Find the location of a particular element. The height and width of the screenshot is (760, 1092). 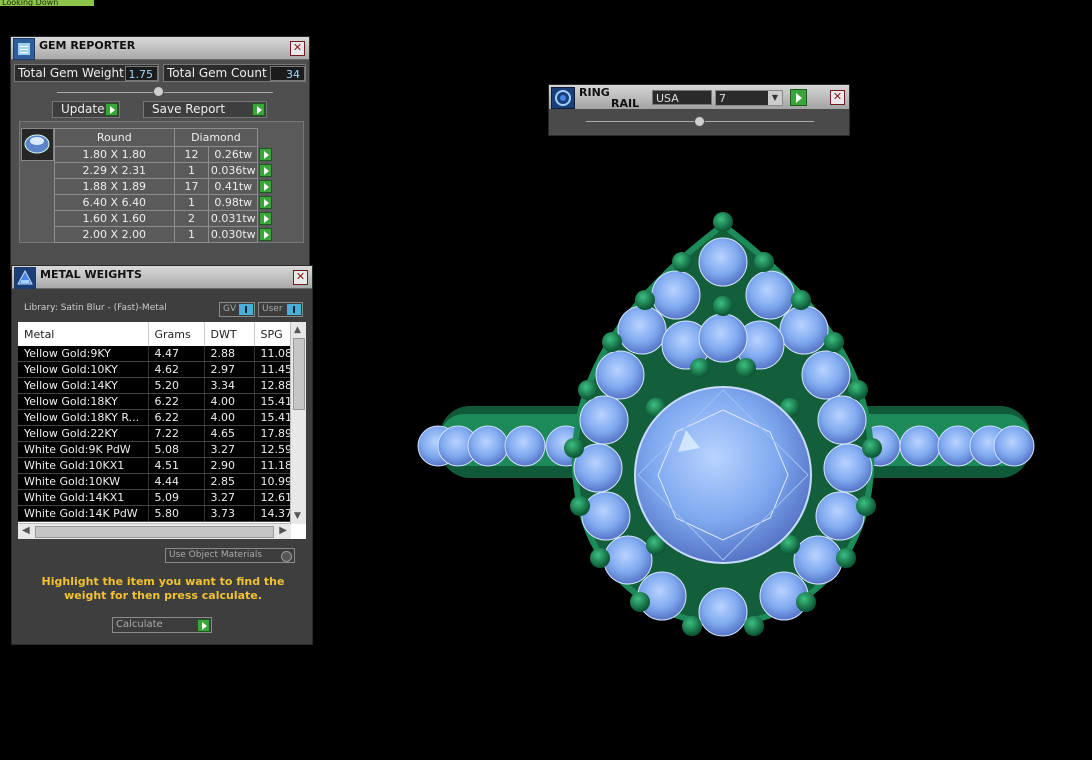

gem-row: 1.60 X 1.60 2 0.031tw is located at coordinates (165, 218).